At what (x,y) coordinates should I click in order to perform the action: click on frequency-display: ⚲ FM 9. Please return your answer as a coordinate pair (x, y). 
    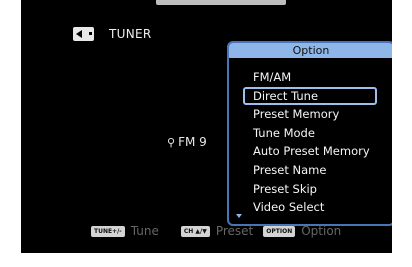
    Looking at the image, I should click on (187, 142).